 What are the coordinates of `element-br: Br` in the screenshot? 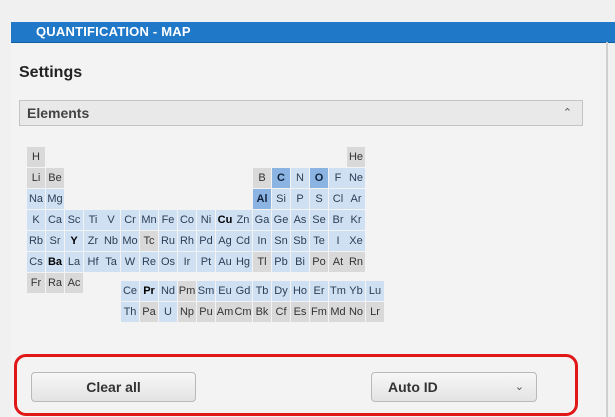 It's located at (338, 220).